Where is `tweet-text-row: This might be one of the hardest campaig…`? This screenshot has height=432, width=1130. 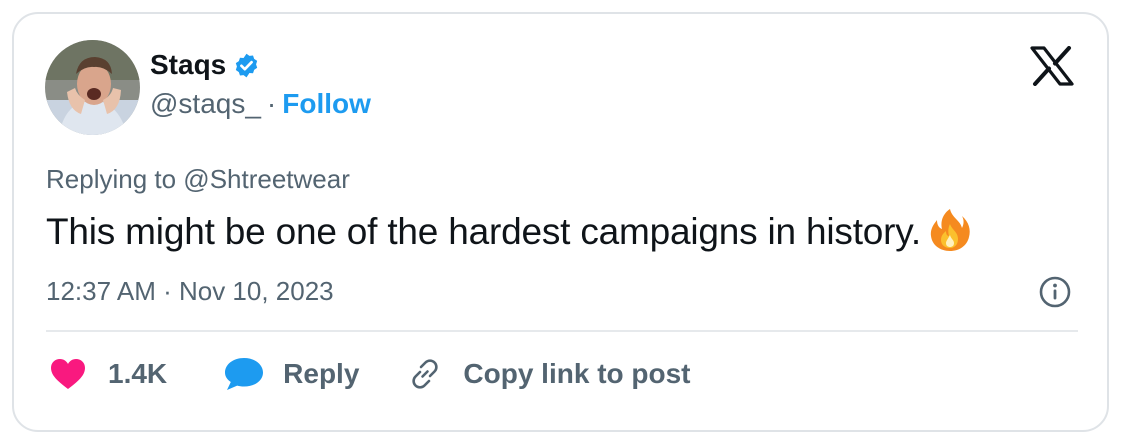 tweet-text-row: This might be one of the hardest campaig… is located at coordinates (509, 229).